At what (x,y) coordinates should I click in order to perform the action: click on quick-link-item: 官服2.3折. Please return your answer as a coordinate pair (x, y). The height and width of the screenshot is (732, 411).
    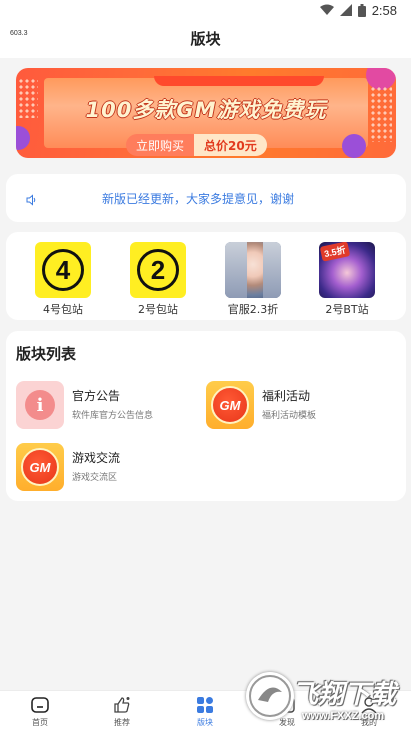
    Looking at the image, I should click on (253, 279).